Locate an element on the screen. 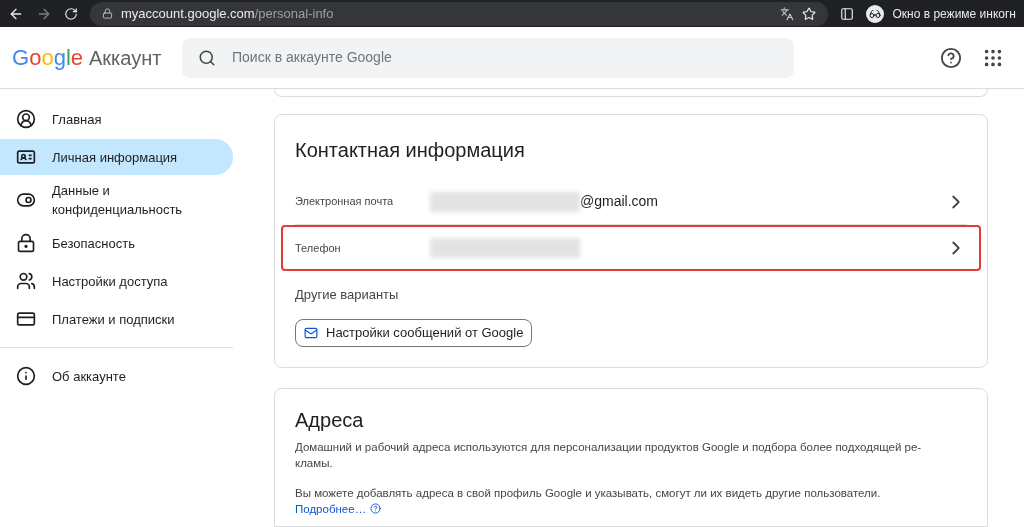 This screenshot has height=527, width=1024. id-card-icon is located at coordinates (26, 157).